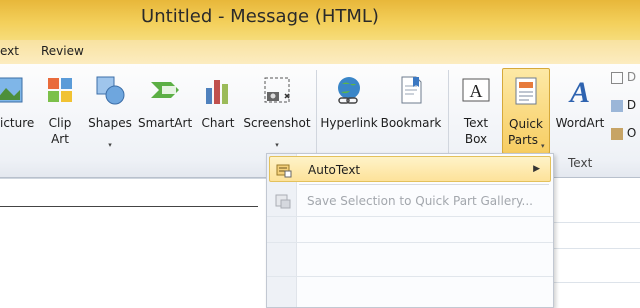  I want to click on small-button-2: D, so click(623, 112).